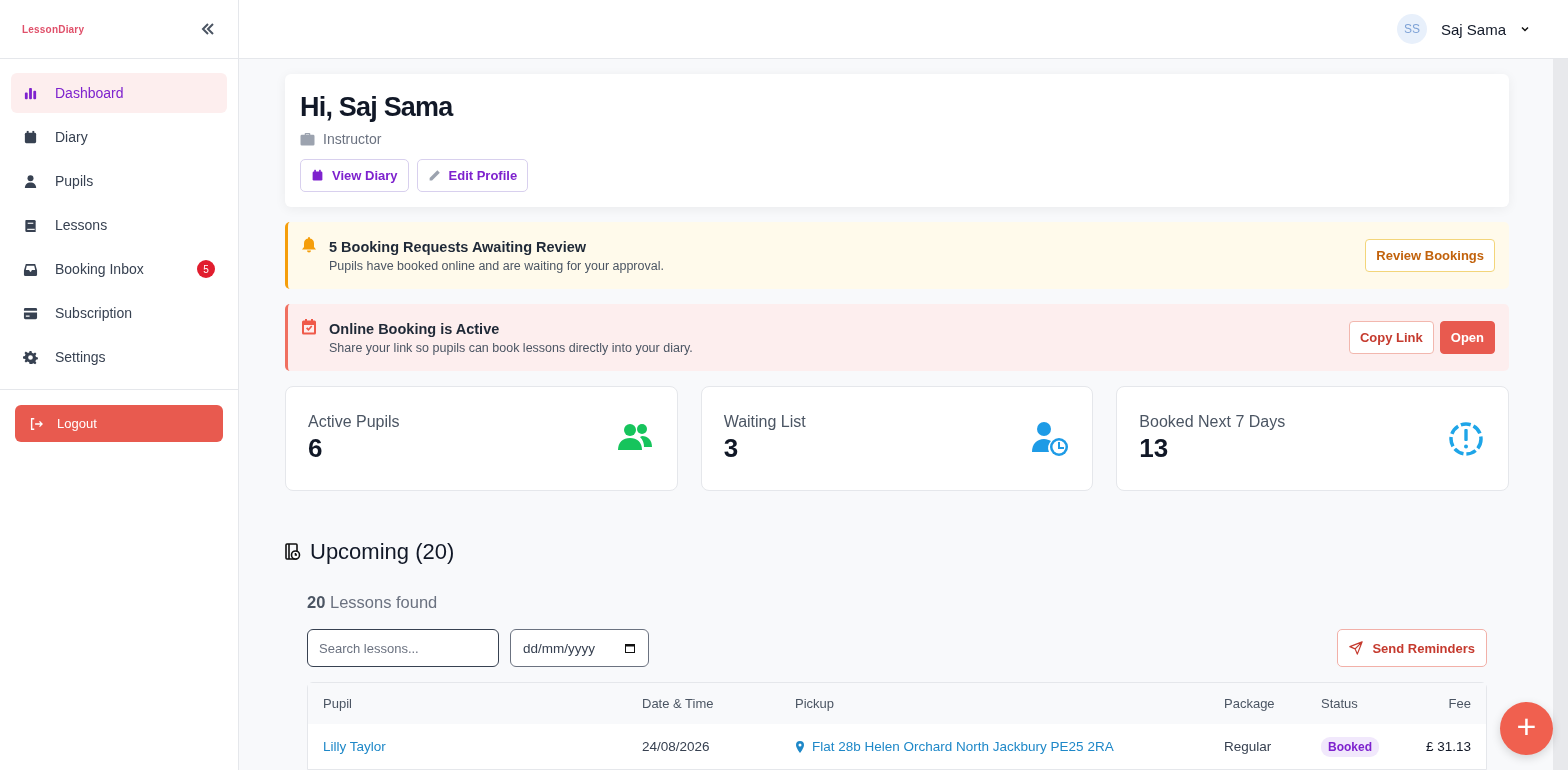  Describe the element at coordinates (377, 107) in the screenshot. I see `greeting-title: Hi, Saj Sama` at that location.